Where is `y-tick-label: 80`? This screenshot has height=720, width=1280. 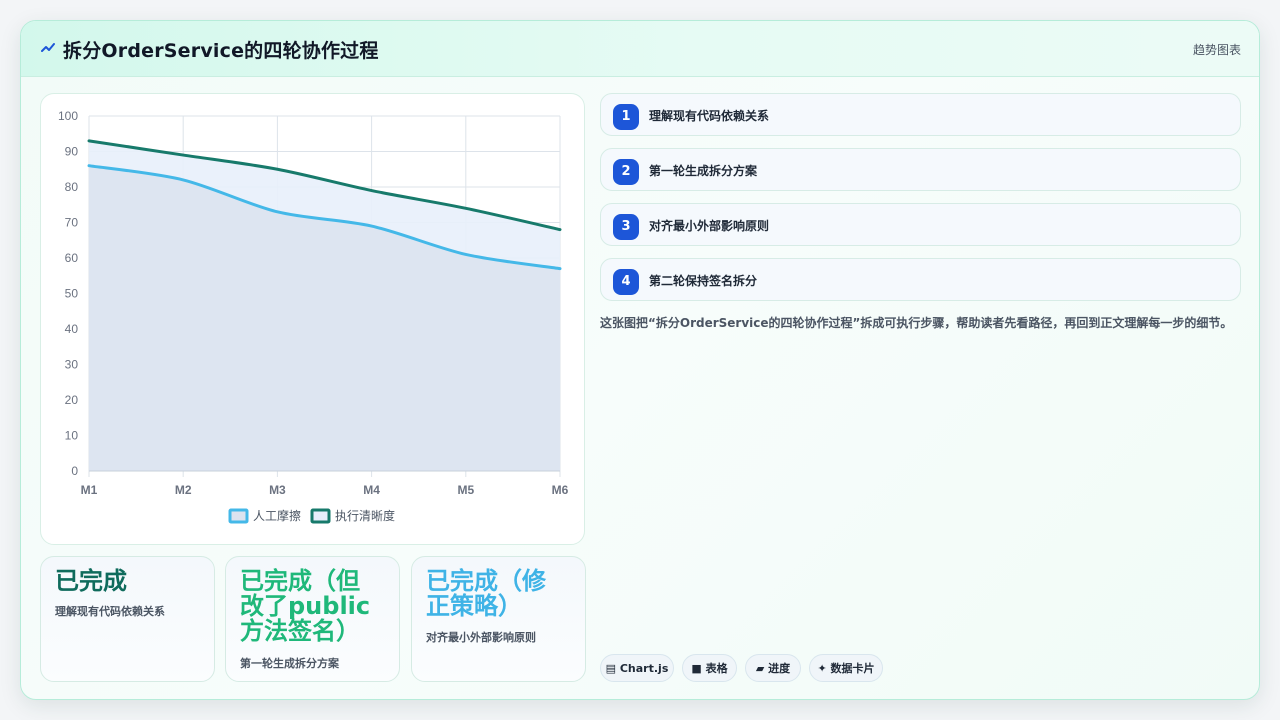
y-tick-label: 80 is located at coordinates (72, 187).